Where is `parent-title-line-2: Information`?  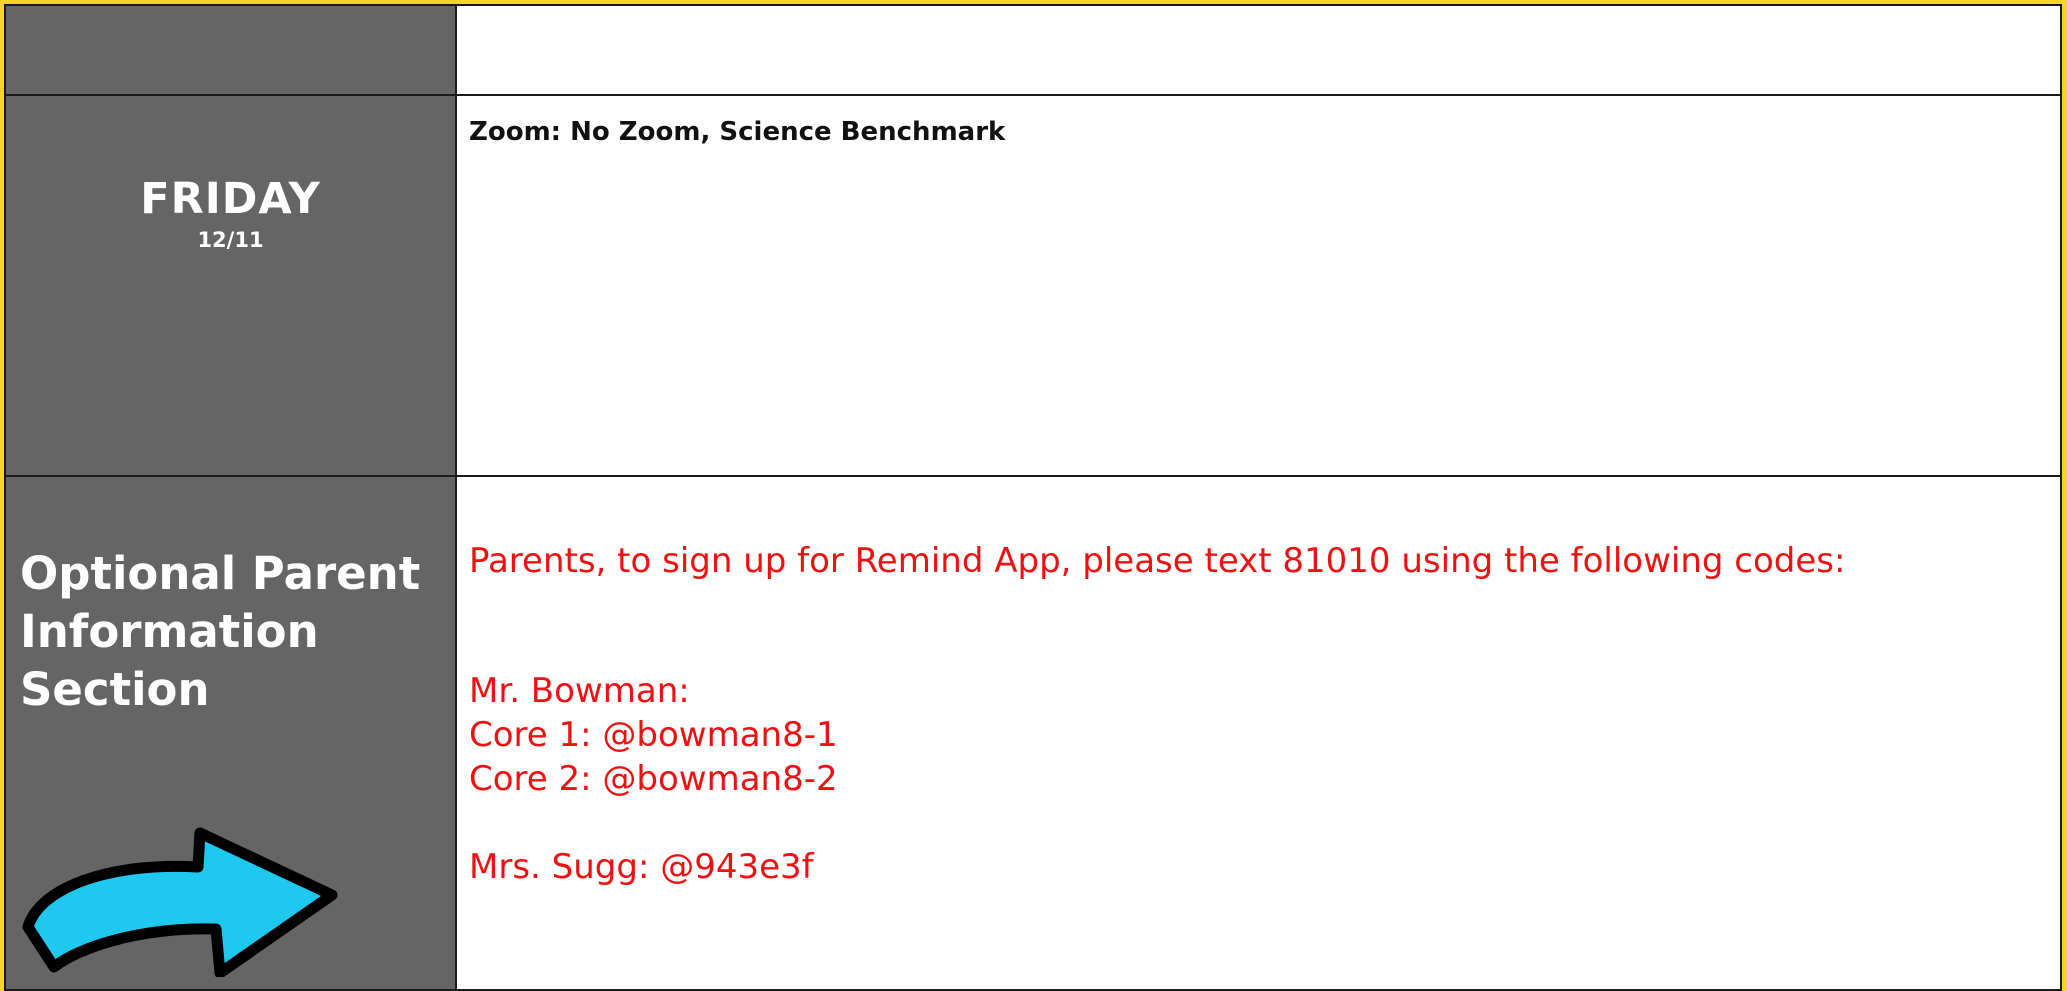
parent-title-line-2: Information is located at coordinates (169, 631).